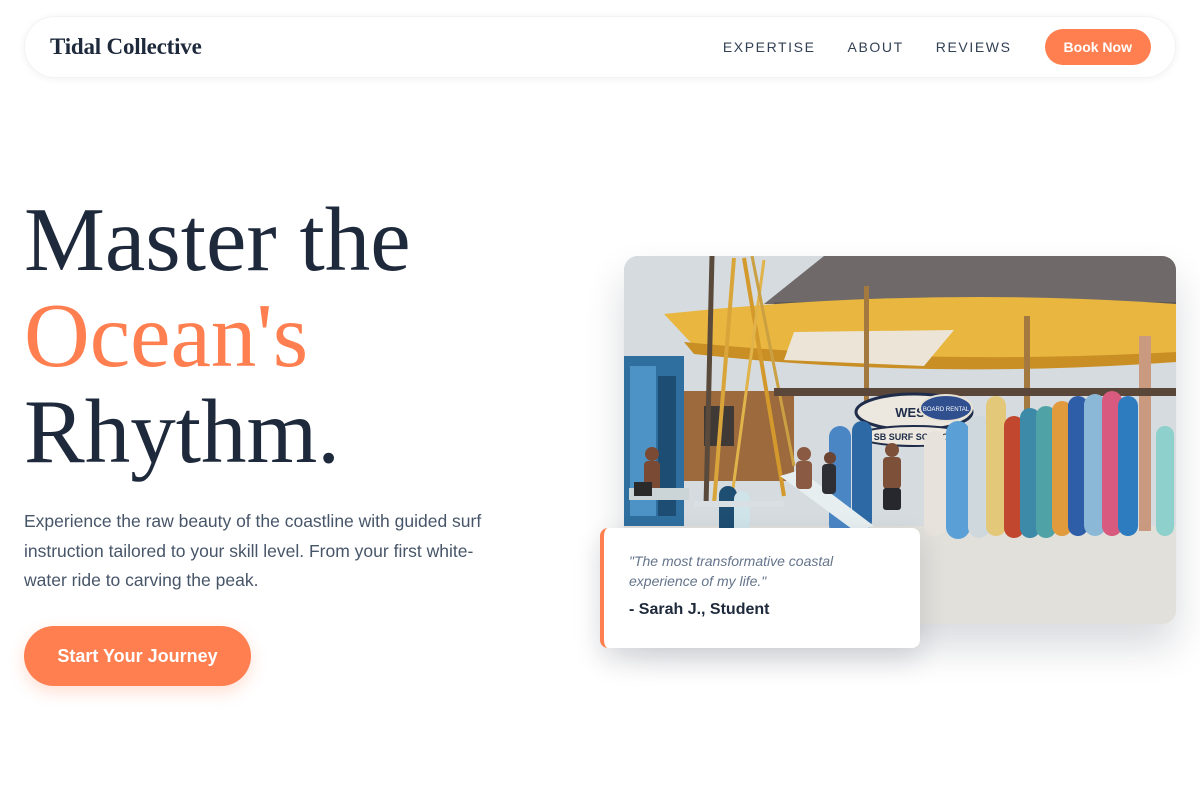 The width and height of the screenshot is (1200, 800). Describe the element at coordinates (1097, 47) in the screenshot. I see `book-now-button: Book Now` at that location.